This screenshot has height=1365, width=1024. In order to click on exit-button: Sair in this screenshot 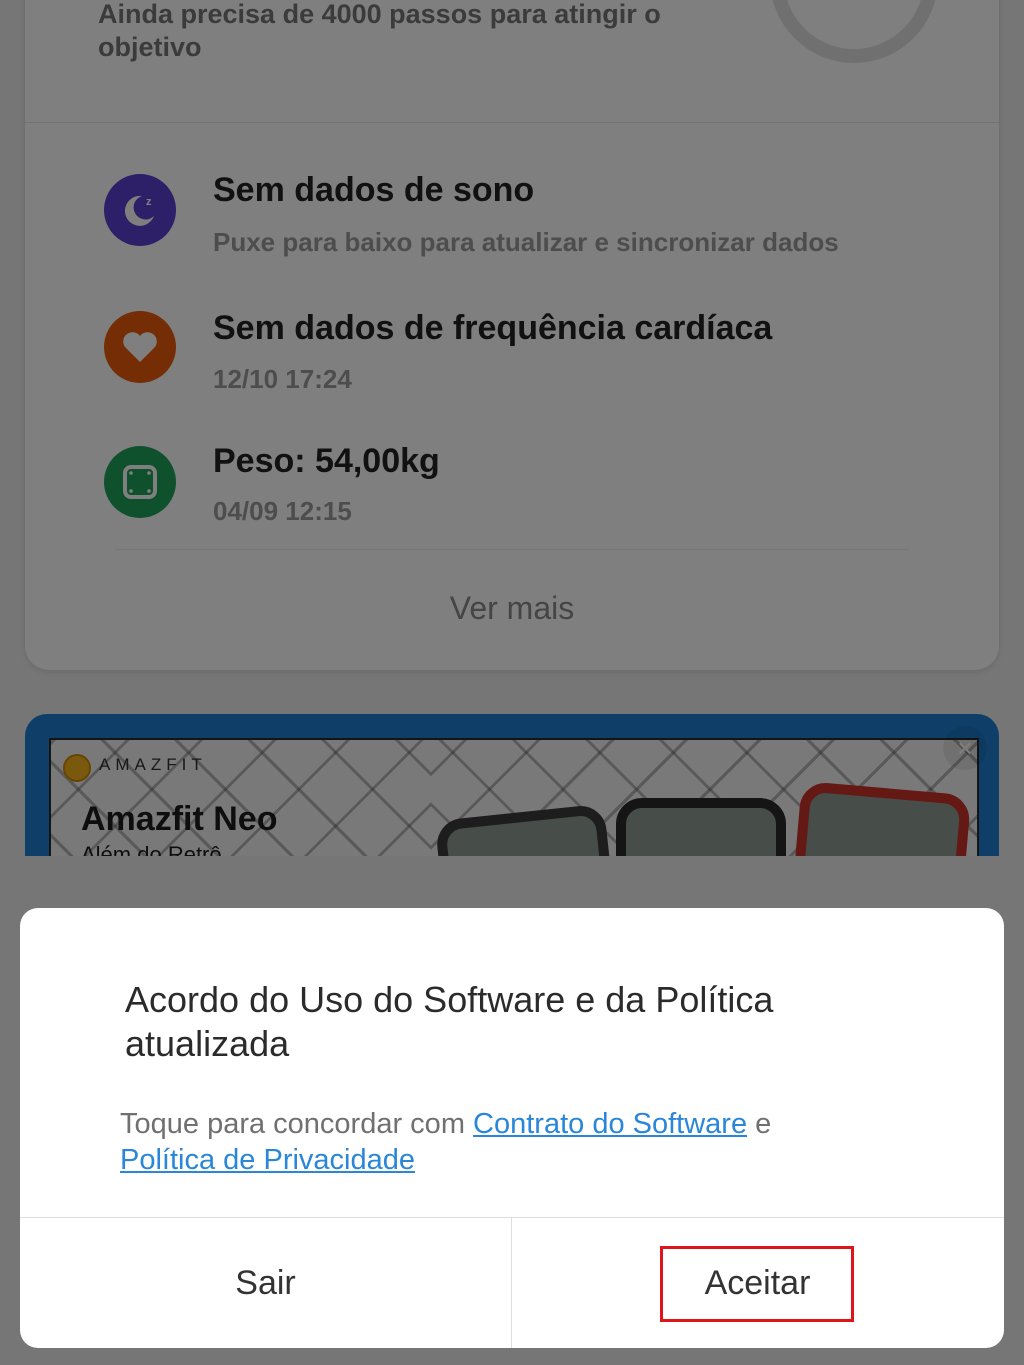, I will do `click(265, 1283)`.